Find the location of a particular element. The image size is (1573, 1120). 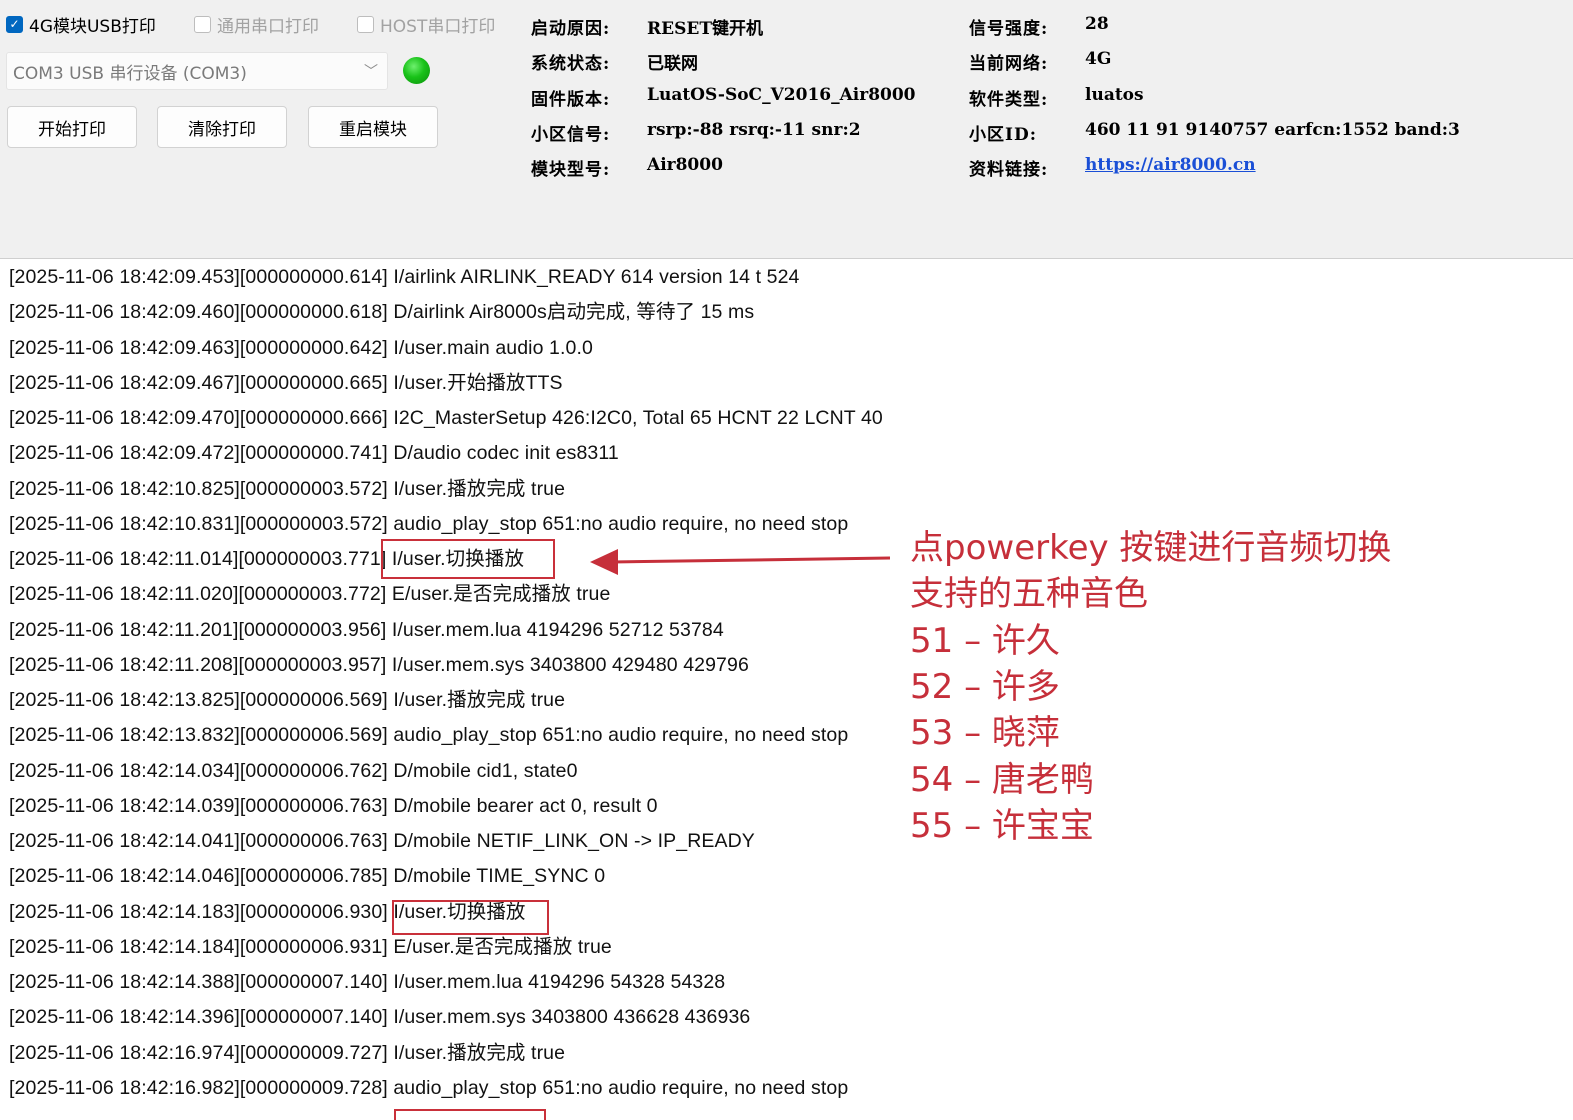

info-label: 系统状态: is located at coordinates (571, 64).